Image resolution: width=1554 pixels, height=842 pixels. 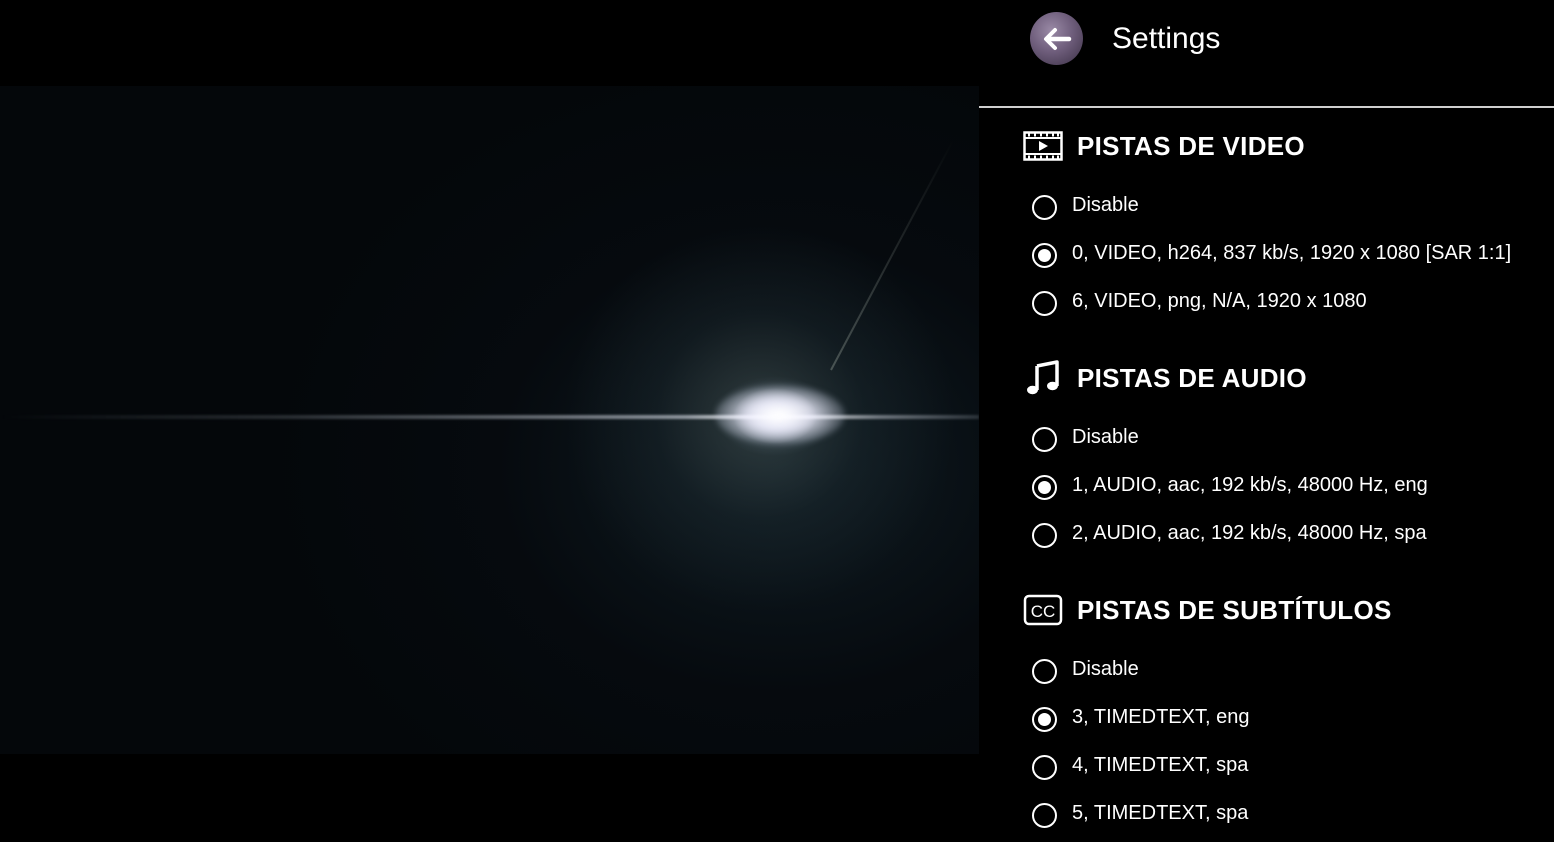 I want to click on section-audio-tracks: PISTAS DE AUDIO, so click(x=1165, y=378).